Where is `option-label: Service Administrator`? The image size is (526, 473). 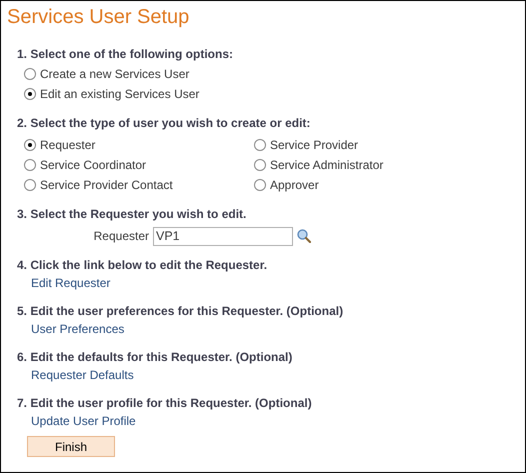 option-label: Service Administrator is located at coordinates (327, 165).